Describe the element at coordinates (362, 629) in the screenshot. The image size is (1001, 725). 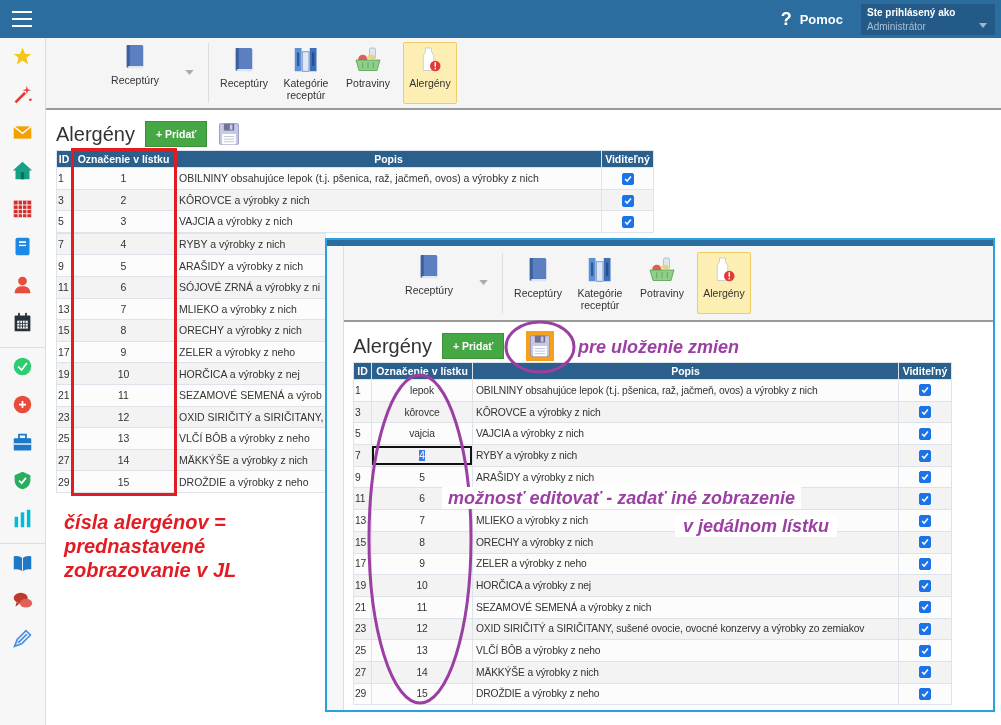
I see `table-cell: 23` at that location.